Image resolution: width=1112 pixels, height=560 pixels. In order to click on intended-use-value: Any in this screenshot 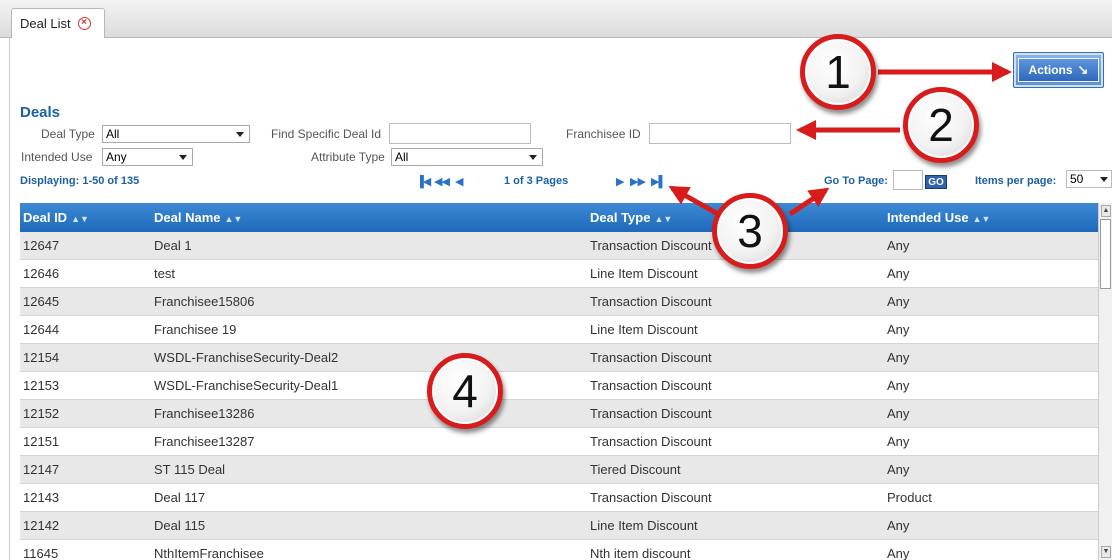, I will do `click(116, 157)`.